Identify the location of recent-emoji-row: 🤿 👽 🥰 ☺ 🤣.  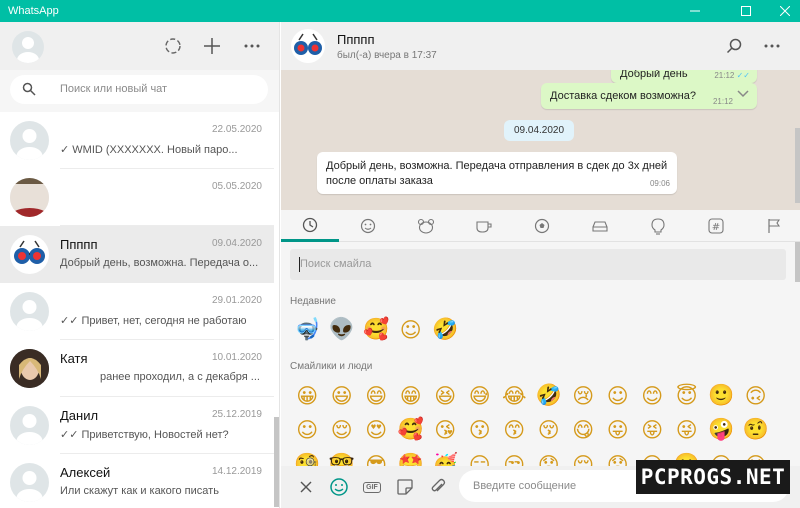
(376, 329).